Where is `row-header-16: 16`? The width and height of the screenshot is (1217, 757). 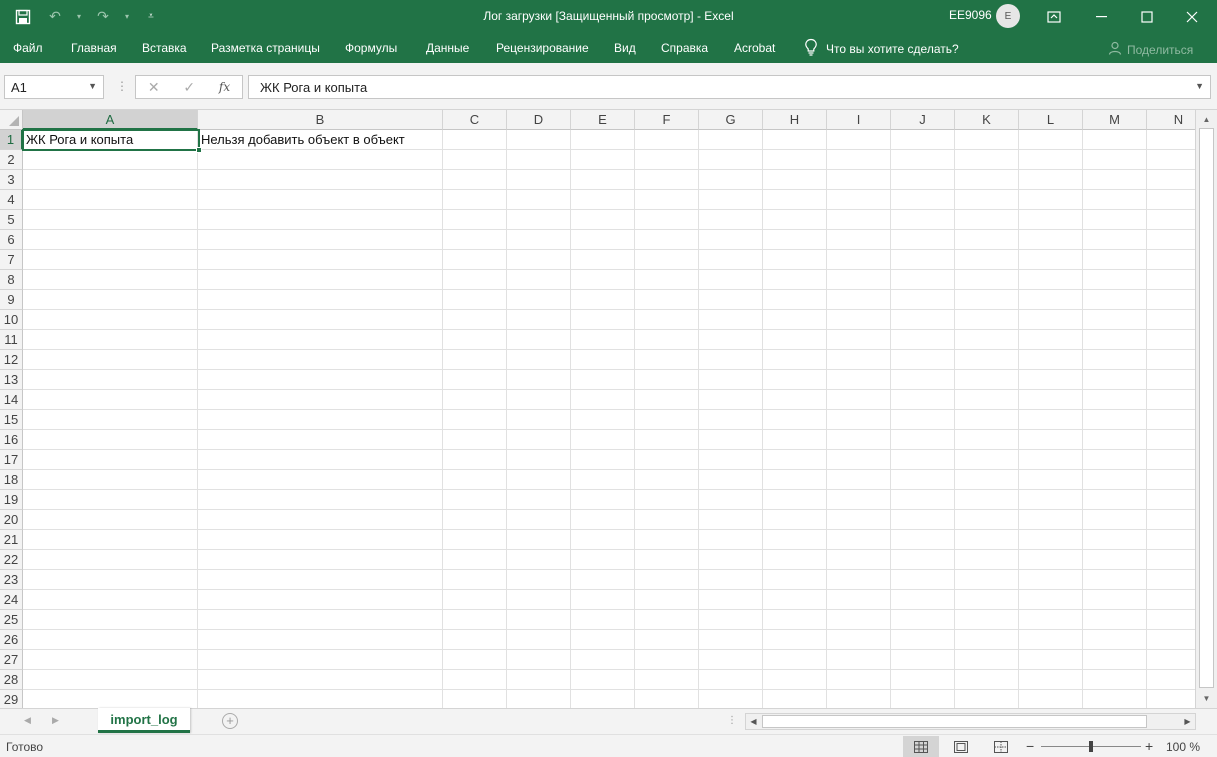
row-header-16: 16 is located at coordinates (11, 440).